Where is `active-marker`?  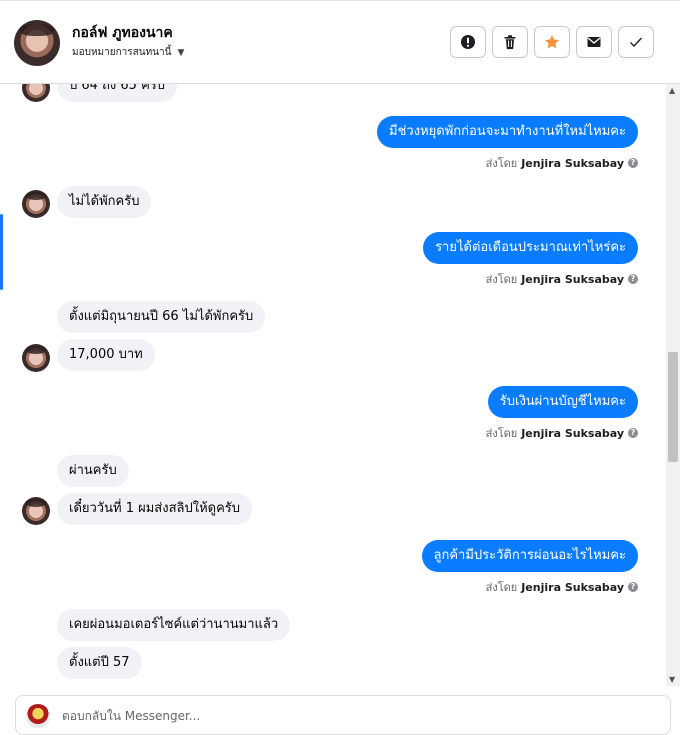 active-marker is located at coordinates (1, 252).